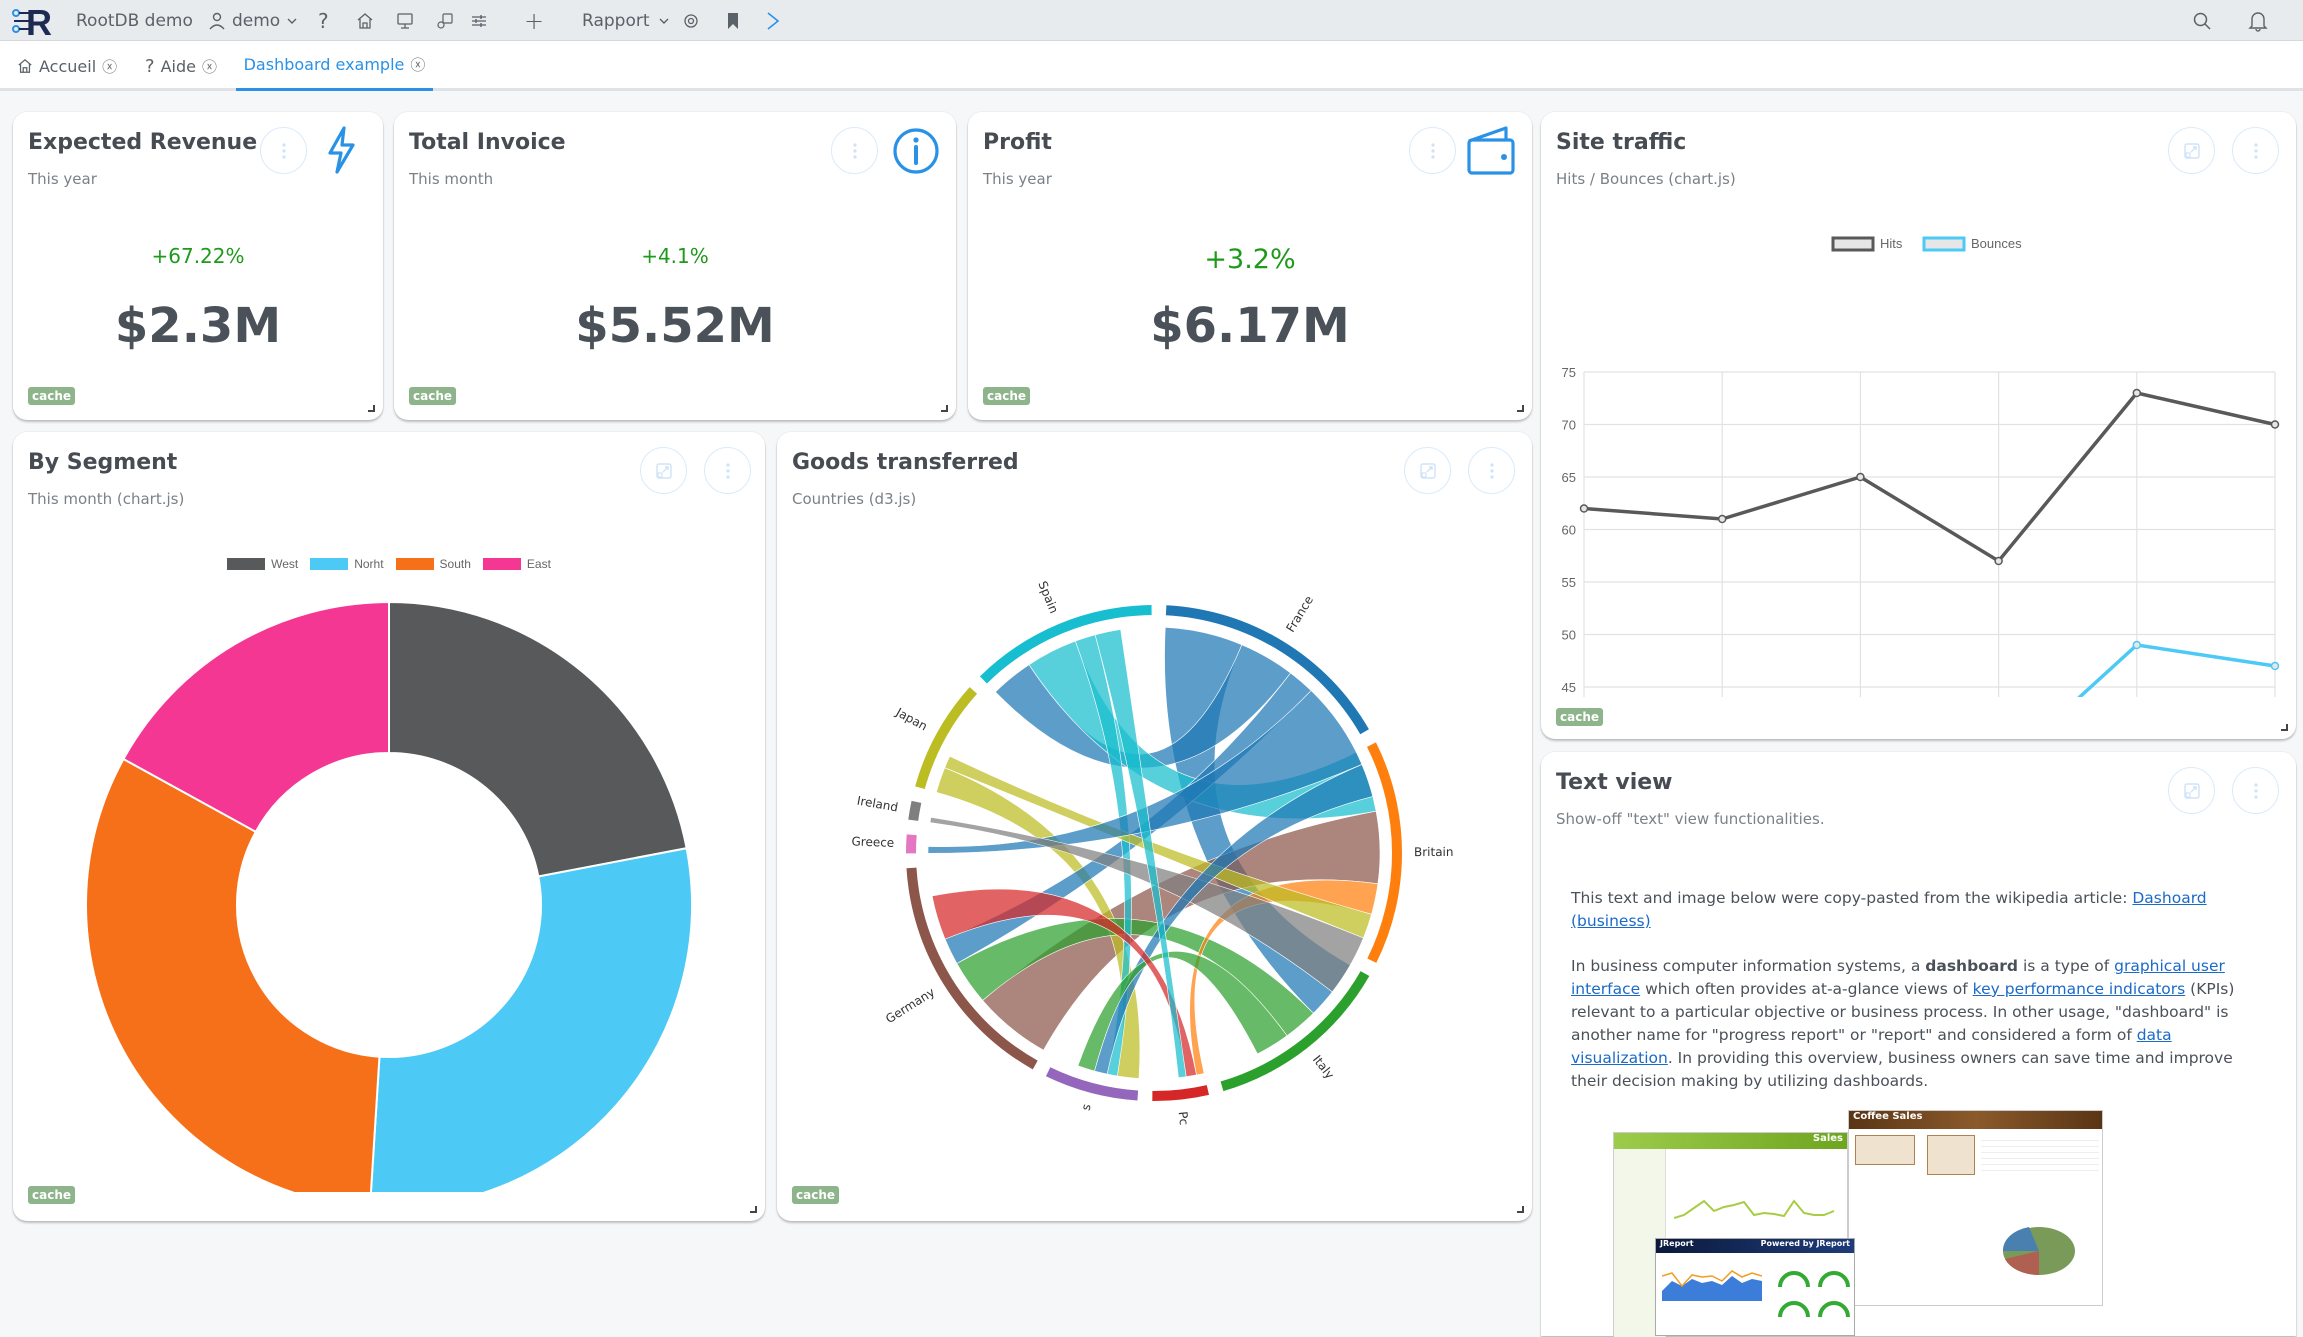 The height and width of the screenshot is (1337, 2303). I want to click on report-menu: Rapport, so click(626, 20).